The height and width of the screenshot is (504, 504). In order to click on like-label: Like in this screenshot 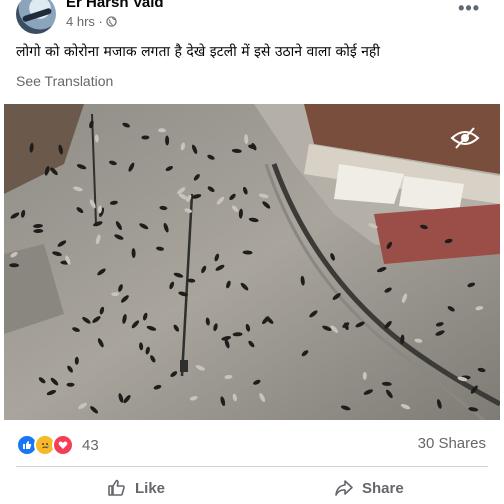, I will do `click(150, 488)`.